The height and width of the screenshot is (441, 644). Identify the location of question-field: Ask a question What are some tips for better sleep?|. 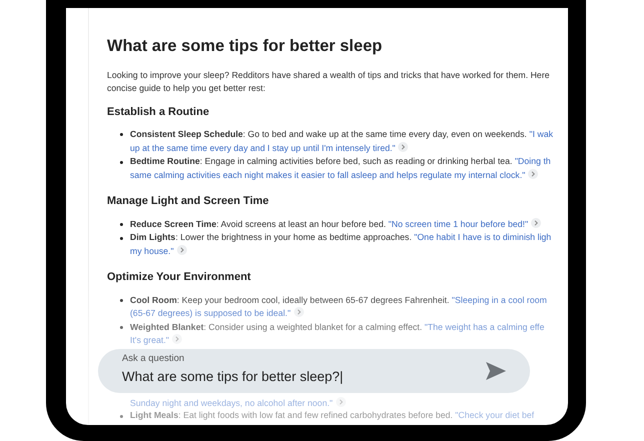
(314, 371).